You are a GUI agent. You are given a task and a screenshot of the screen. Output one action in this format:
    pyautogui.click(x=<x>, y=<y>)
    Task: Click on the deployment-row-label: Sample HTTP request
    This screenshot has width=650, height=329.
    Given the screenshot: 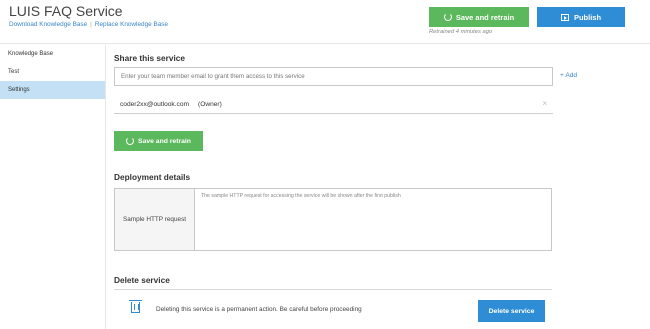 What is the action you would take?
    pyautogui.click(x=155, y=219)
    